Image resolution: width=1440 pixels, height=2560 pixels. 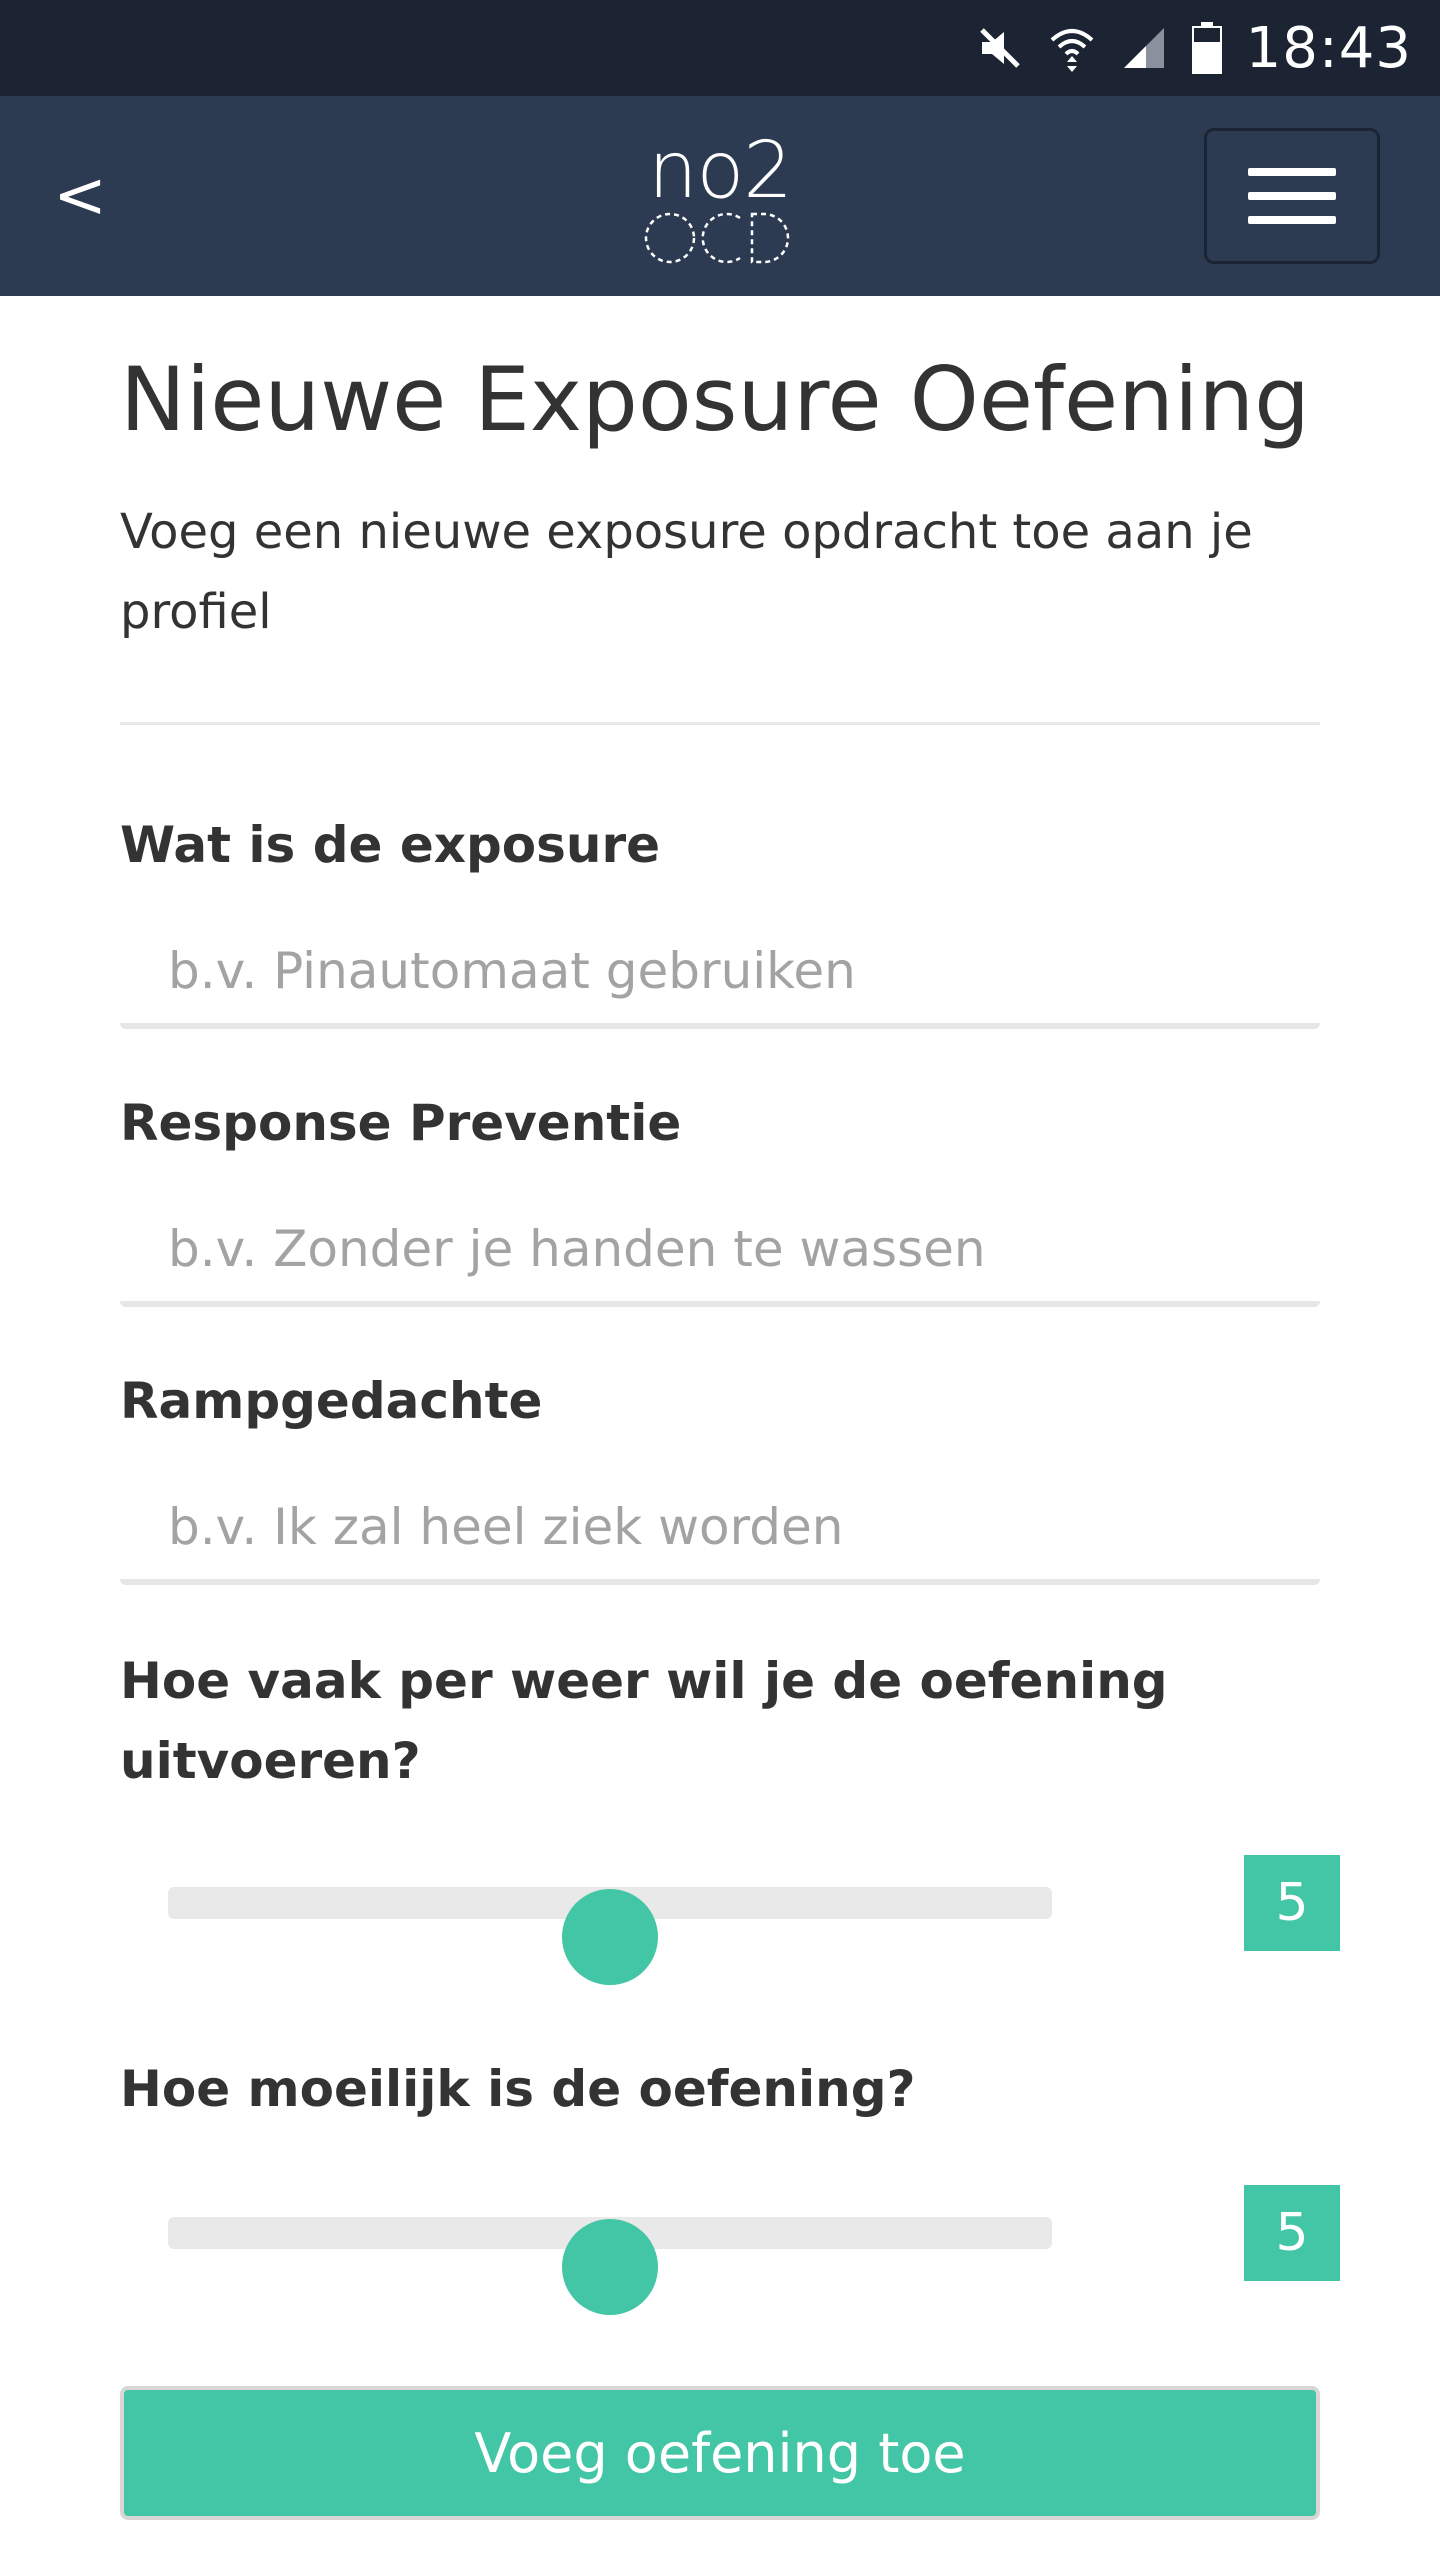 What do you see at coordinates (1000, 48) in the screenshot?
I see `mute-icon` at bounding box center [1000, 48].